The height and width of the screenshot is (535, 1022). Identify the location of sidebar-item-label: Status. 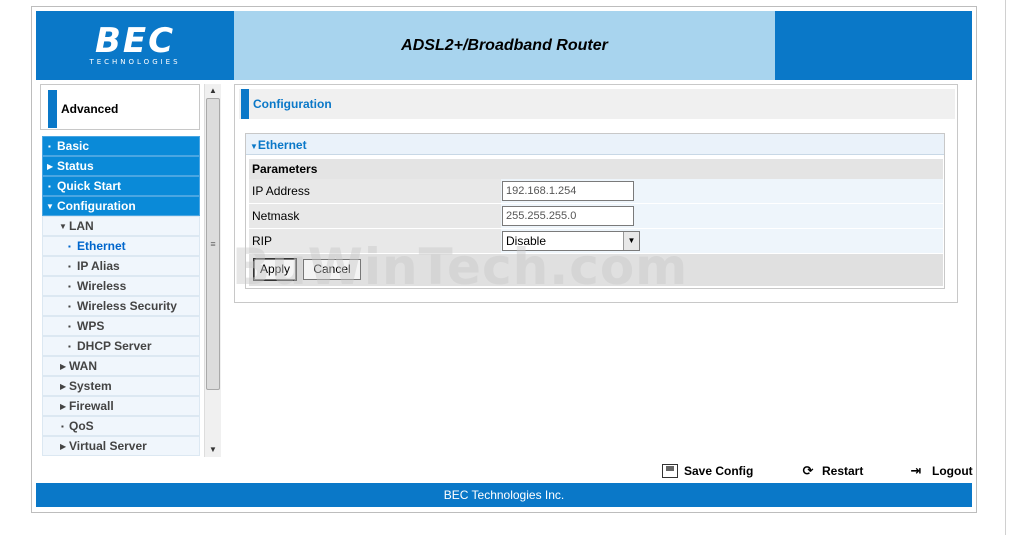
(75, 166).